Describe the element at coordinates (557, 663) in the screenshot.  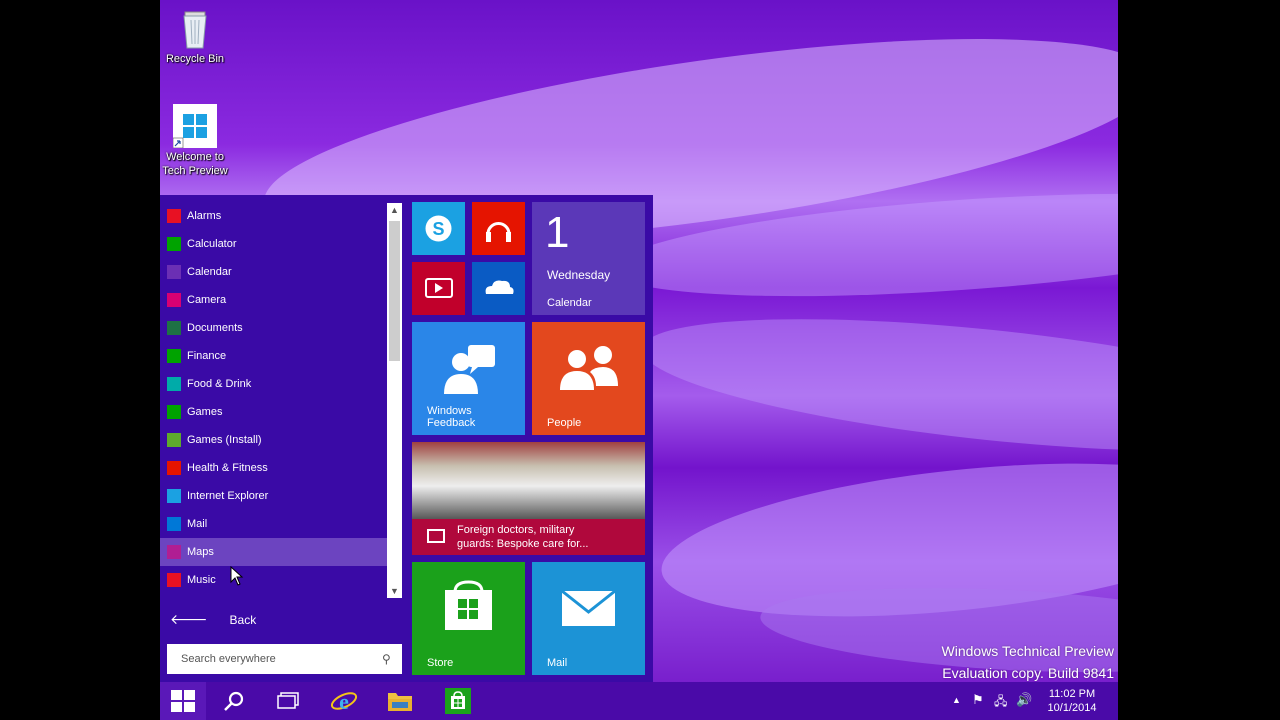
I see `tile-label: Mail` at that location.